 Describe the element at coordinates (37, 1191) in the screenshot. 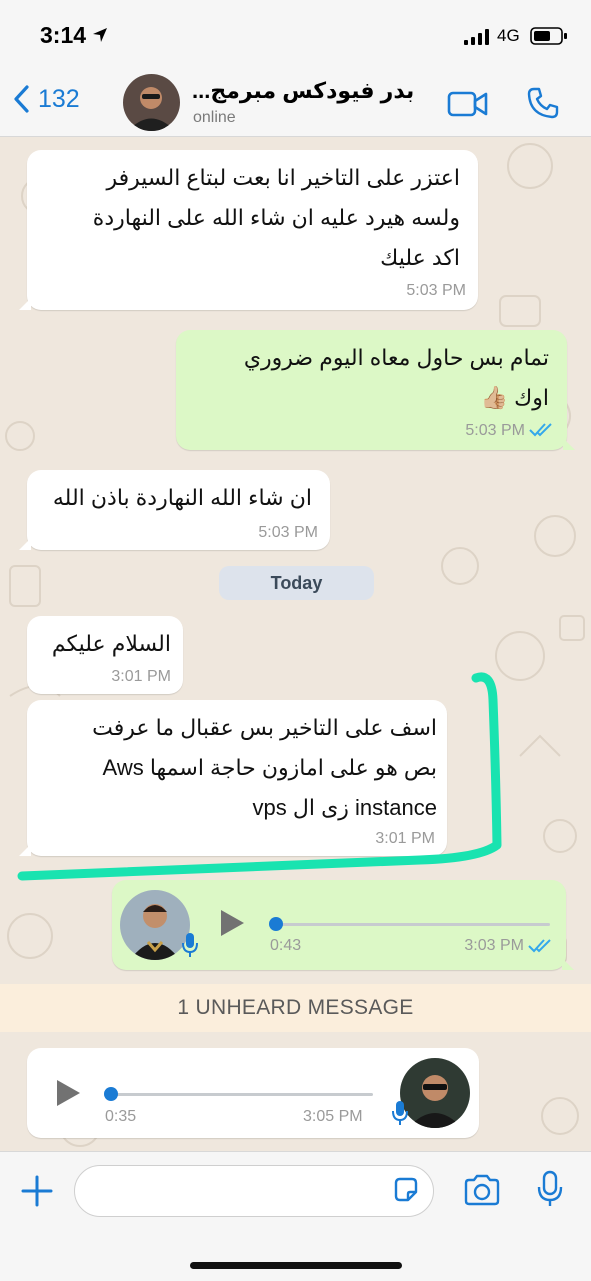

I see `plus-icon` at that location.